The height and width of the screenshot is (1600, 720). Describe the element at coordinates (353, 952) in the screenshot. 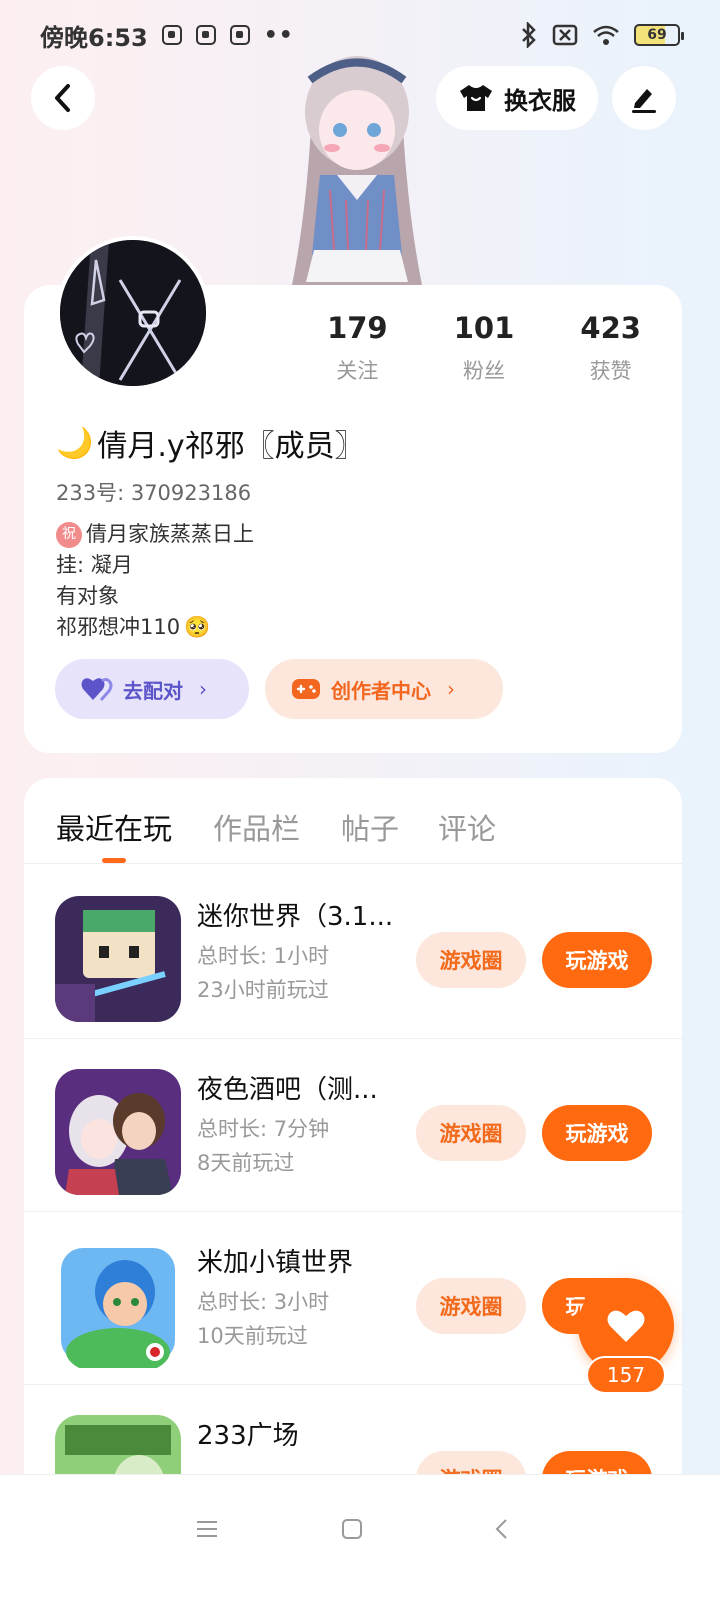

I see `game-row: 迷你世界（3.1... 总时长: 1小时 23小时前玩过 游戏圈 玩游戏` at that location.